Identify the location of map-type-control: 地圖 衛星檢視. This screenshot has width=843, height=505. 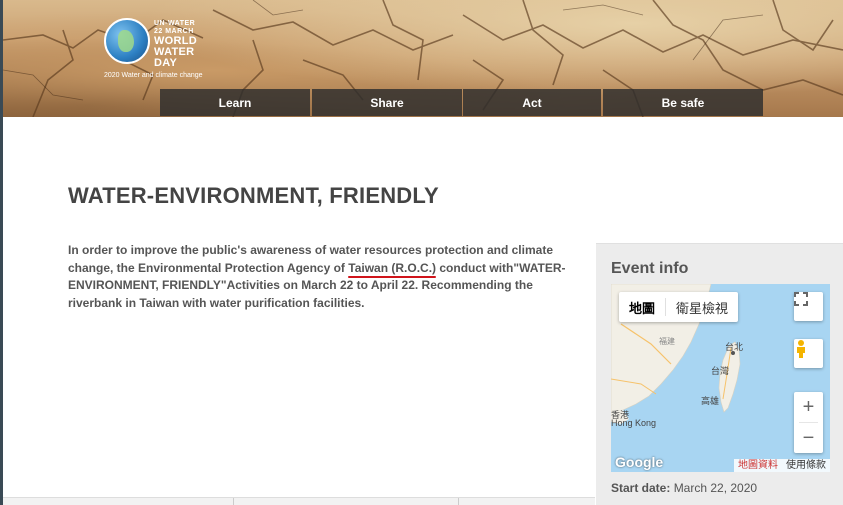
(679, 307).